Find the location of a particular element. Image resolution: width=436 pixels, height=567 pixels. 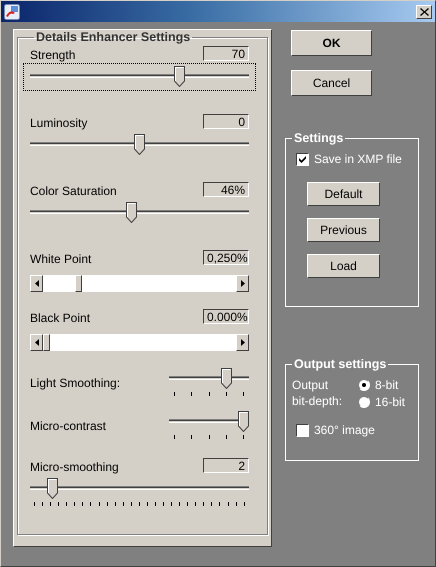

close-icon is located at coordinates (424, 12).